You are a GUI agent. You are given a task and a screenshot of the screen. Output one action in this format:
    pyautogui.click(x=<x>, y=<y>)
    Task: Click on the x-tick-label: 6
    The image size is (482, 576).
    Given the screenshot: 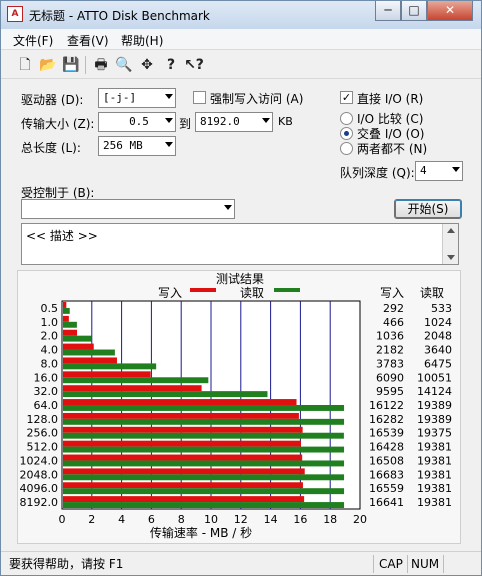 What is the action you would take?
    pyautogui.click(x=151, y=519)
    